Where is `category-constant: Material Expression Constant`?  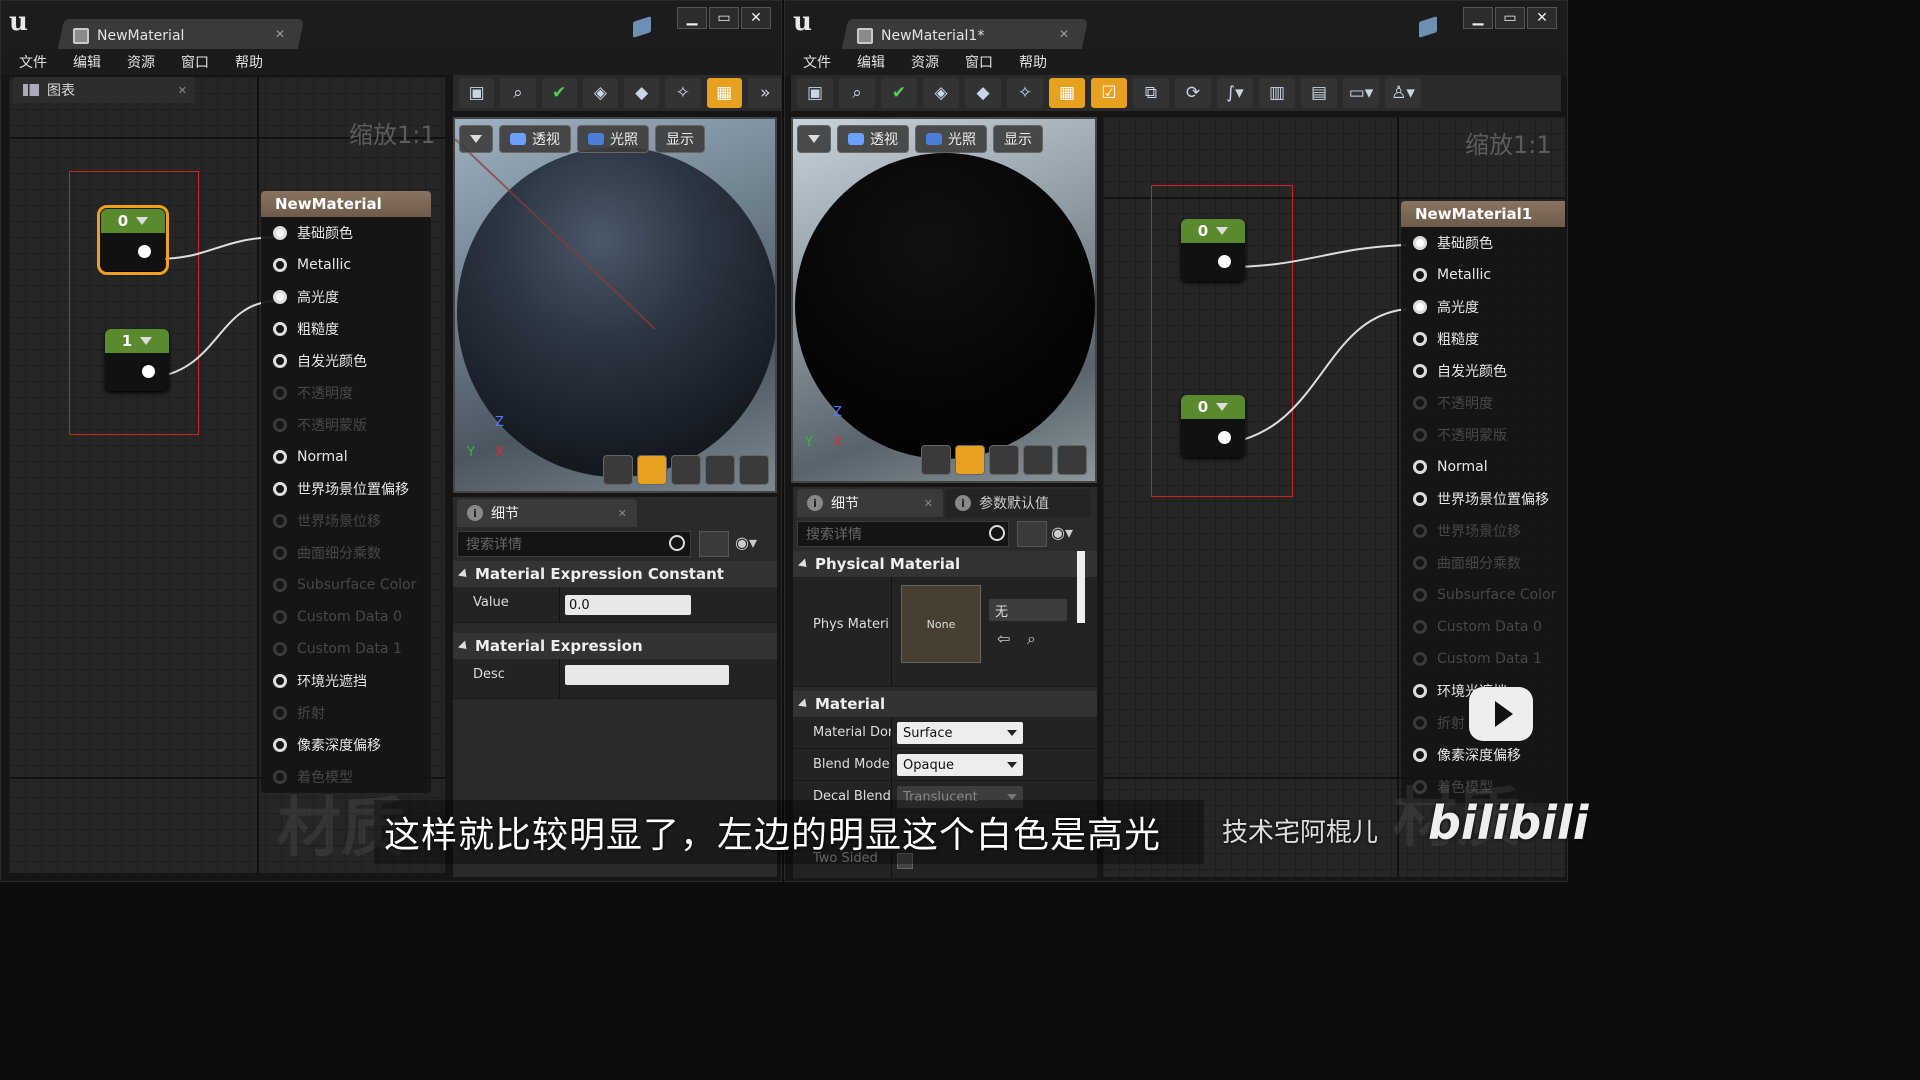 category-constant: Material Expression Constant is located at coordinates (615, 574).